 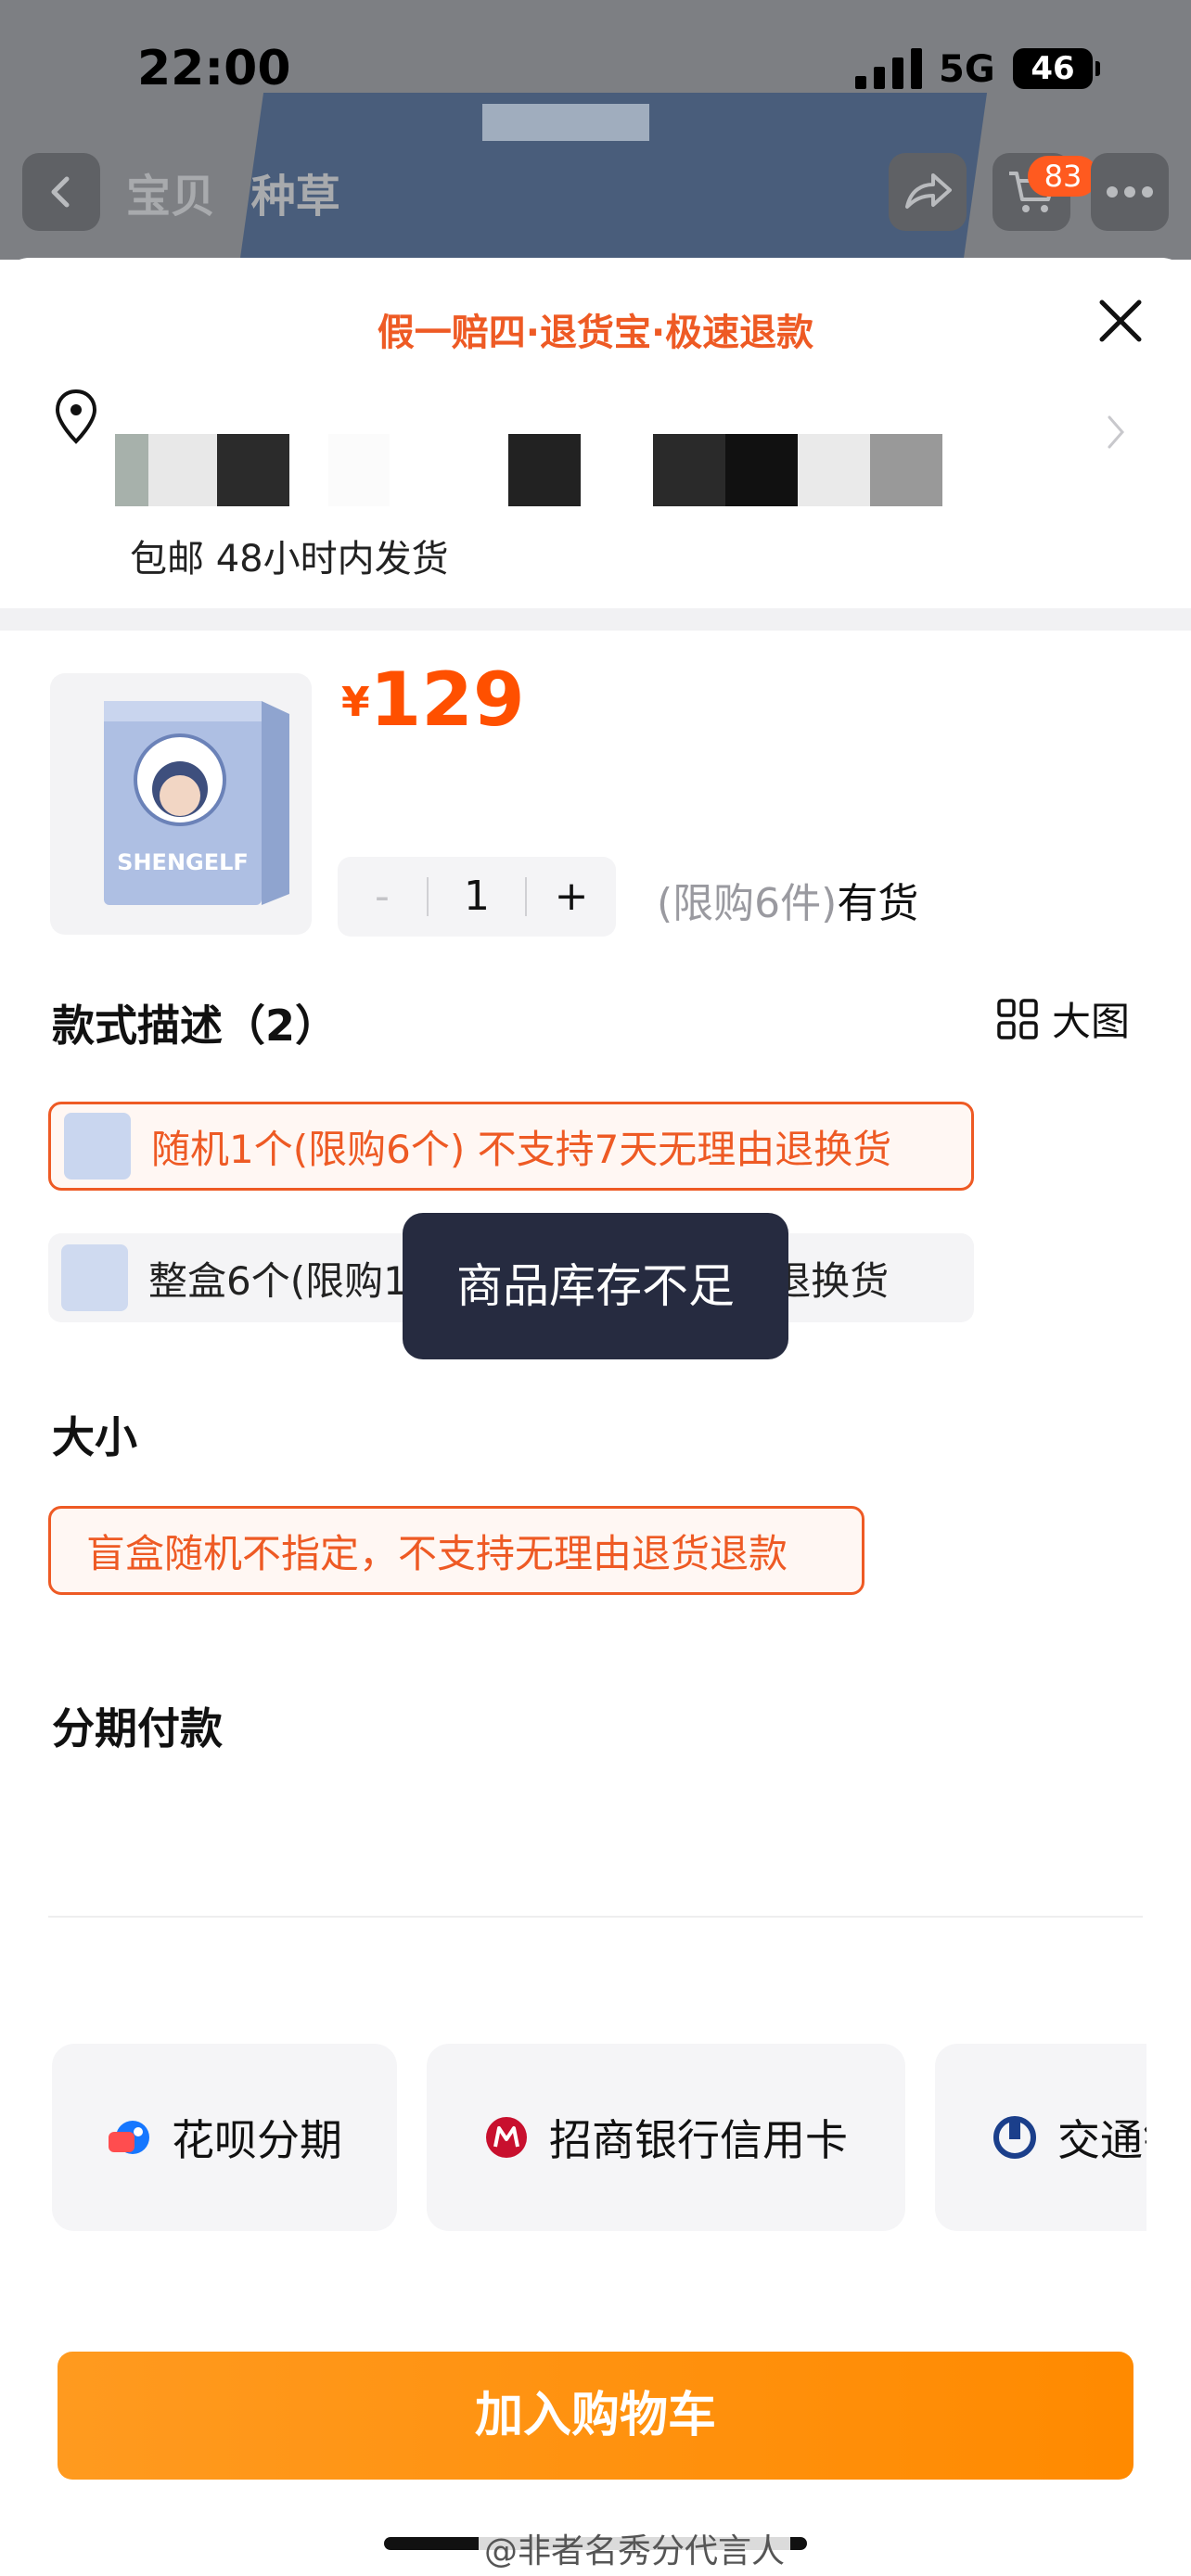 What do you see at coordinates (1014, 2138) in the screenshot?
I see `bocom-bank-icon` at bounding box center [1014, 2138].